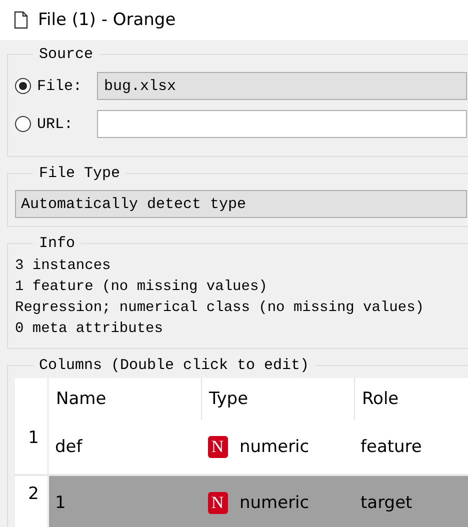 The image size is (468, 527). I want to click on row-number: 1, so click(31, 447).